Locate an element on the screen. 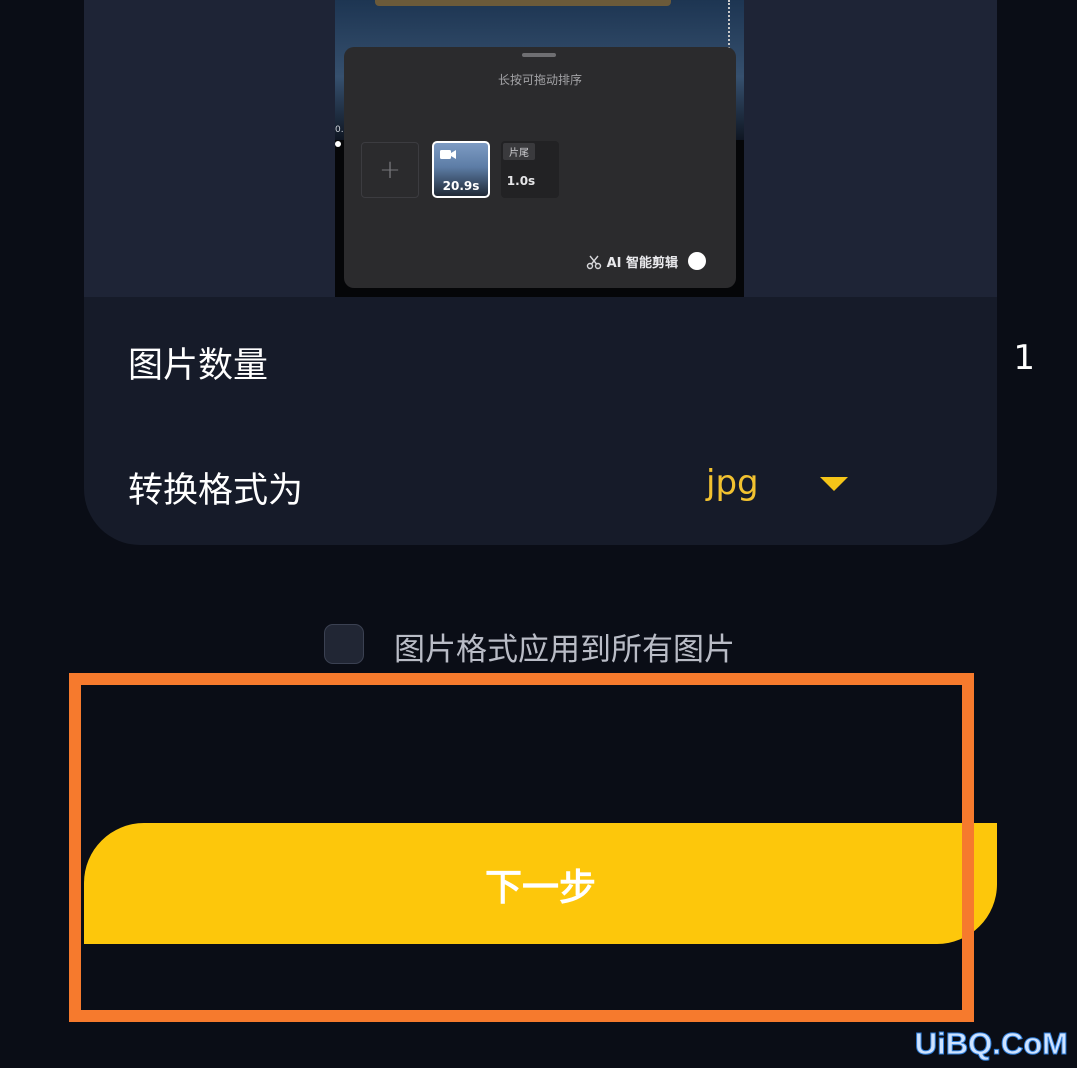 This screenshot has height=1068, width=1077. apply-all-label: 图片格式应用到所有图片 is located at coordinates (564, 646).